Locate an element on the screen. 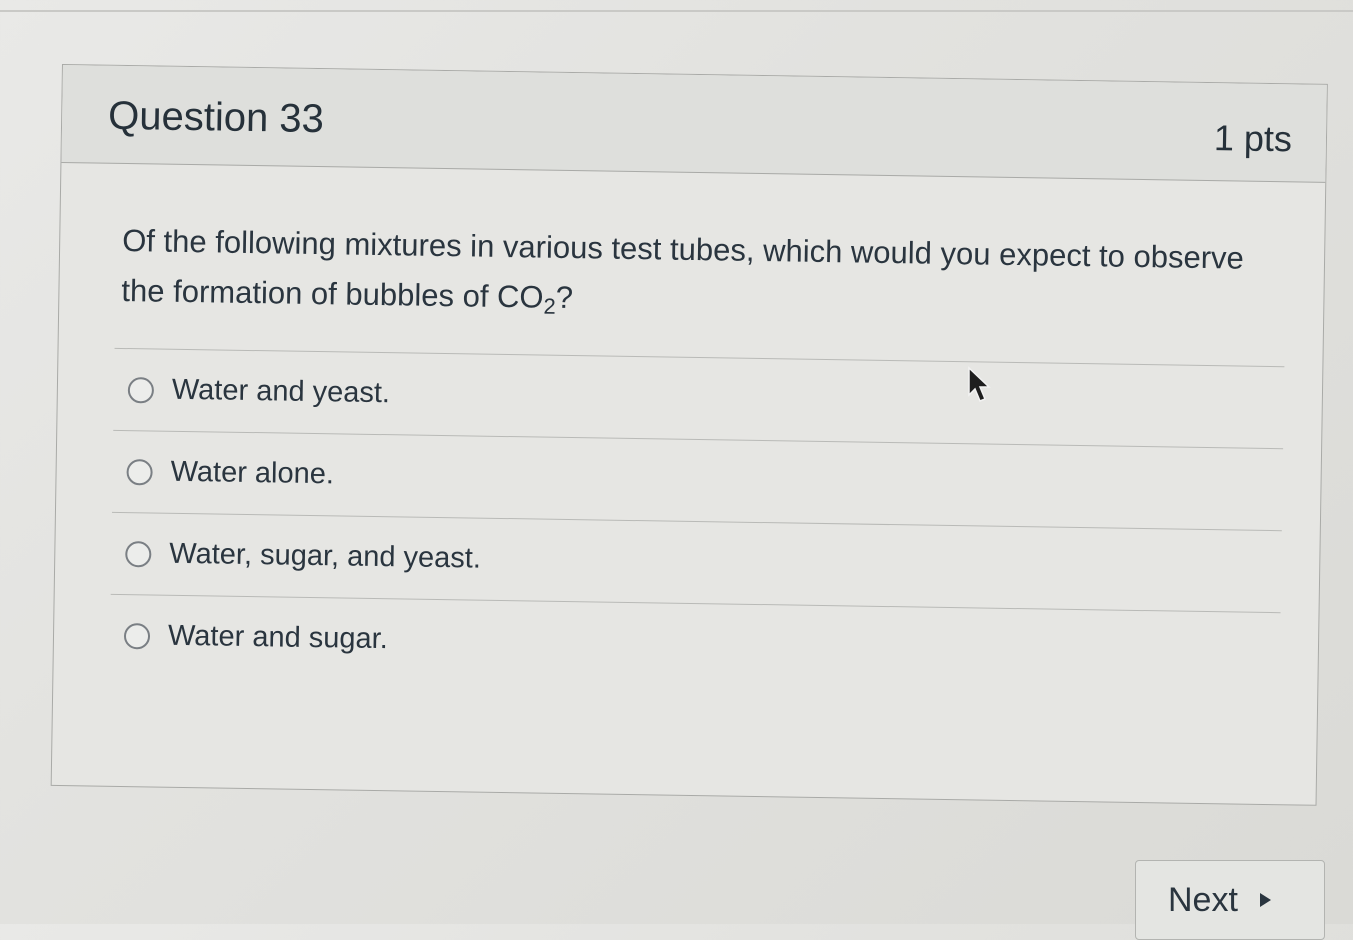 This screenshot has height=940, width=1353. answer-label: Water and sugar. is located at coordinates (278, 637).